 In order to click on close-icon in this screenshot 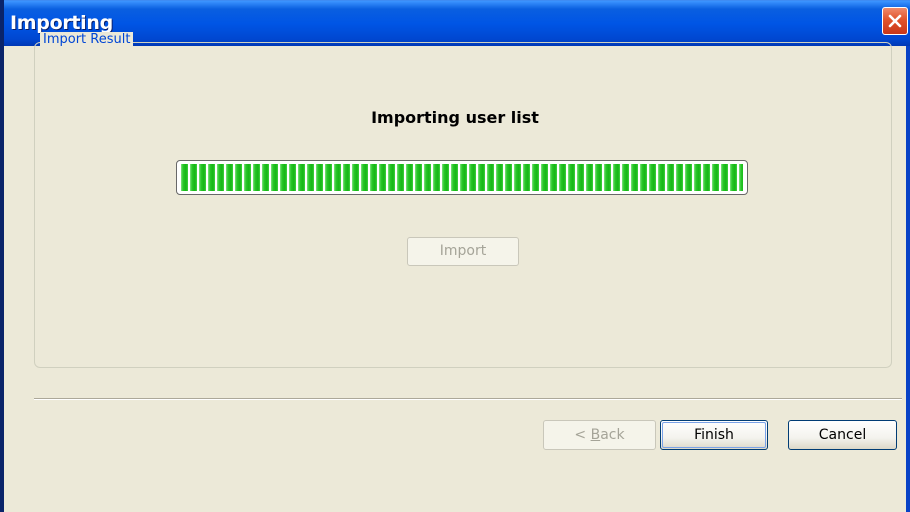, I will do `click(895, 21)`.